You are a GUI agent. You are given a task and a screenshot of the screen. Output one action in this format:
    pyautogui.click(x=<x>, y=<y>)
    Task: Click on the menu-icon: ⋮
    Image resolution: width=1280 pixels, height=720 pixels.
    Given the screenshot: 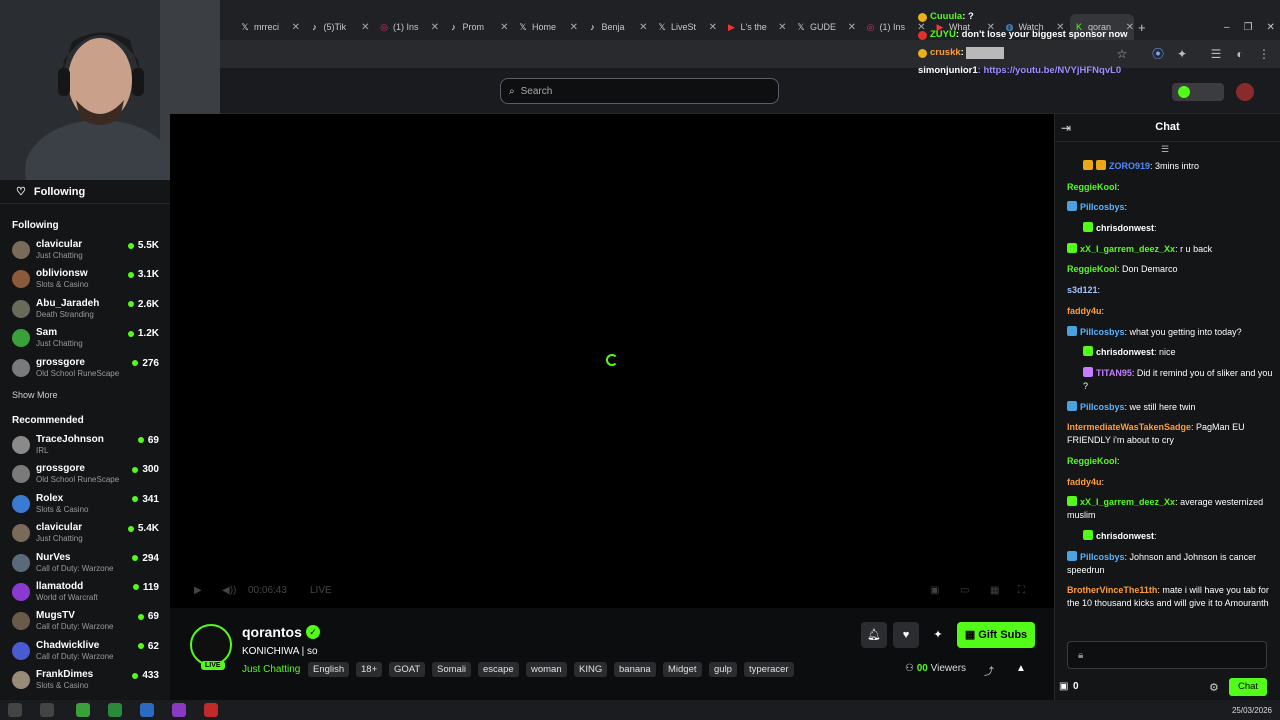 What is the action you would take?
    pyautogui.click(x=1264, y=54)
    